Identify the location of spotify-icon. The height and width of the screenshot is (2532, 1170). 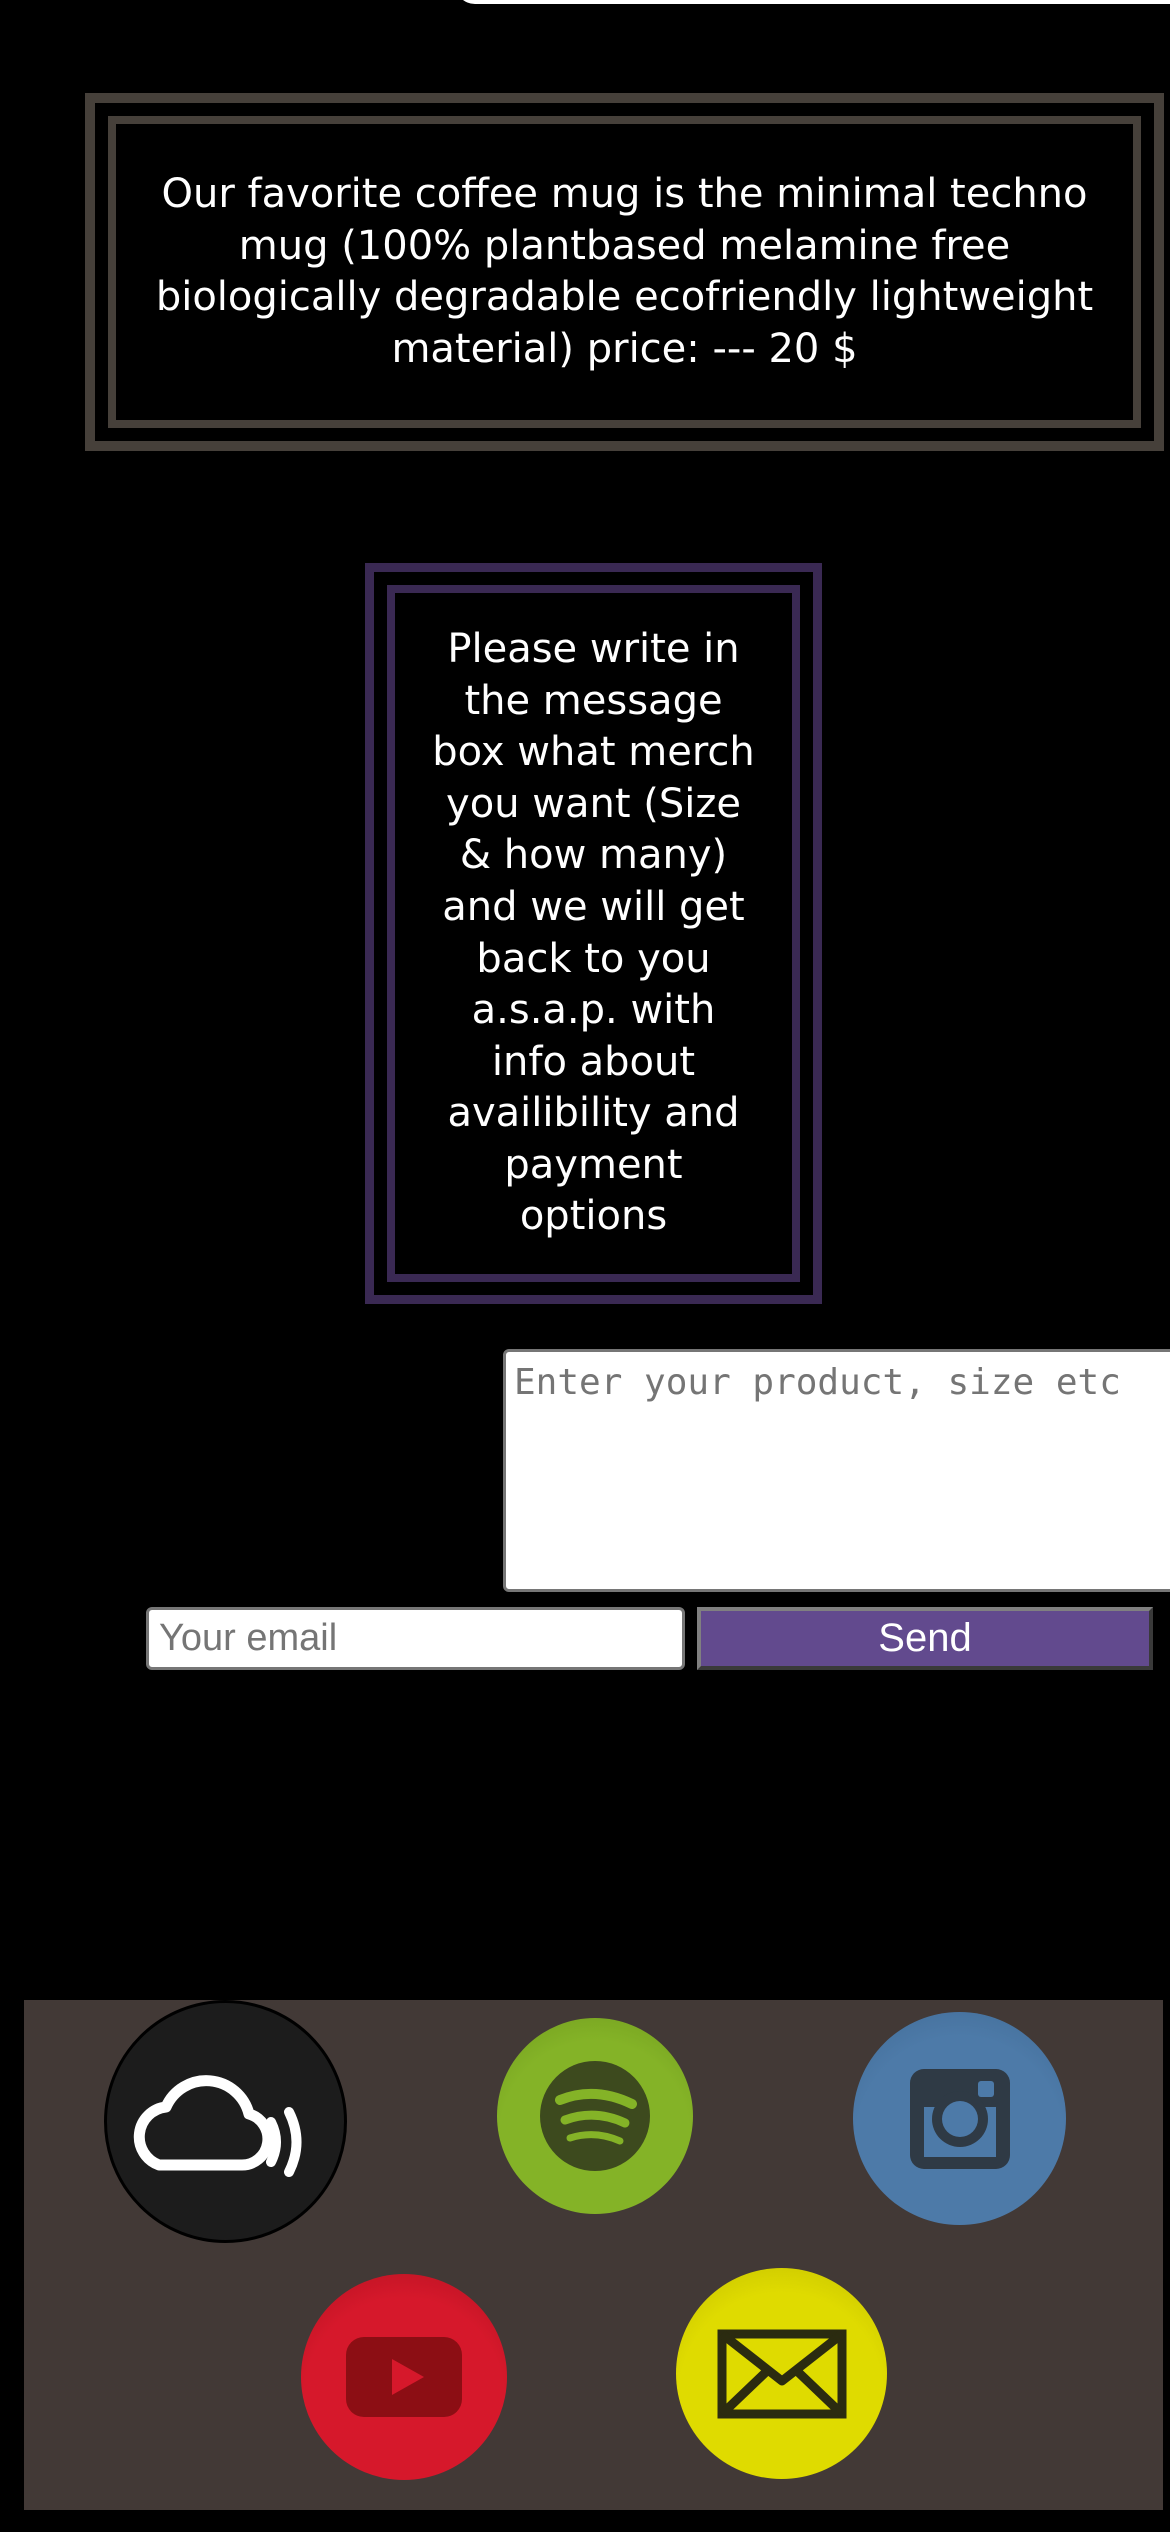
(595, 2116).